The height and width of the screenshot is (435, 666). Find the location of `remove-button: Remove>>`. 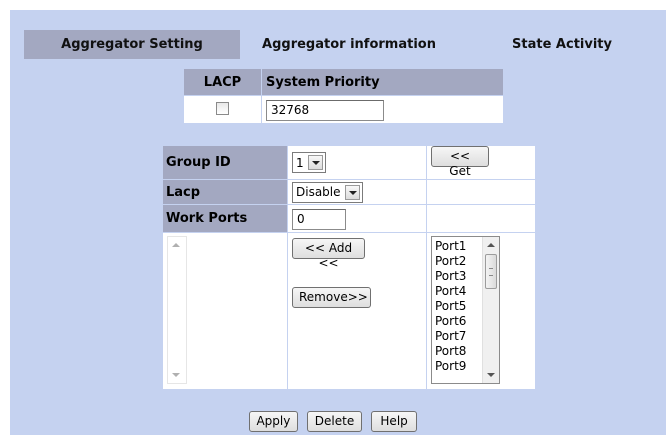

remove-button: Remove>> is located at coordinates (331, 297).